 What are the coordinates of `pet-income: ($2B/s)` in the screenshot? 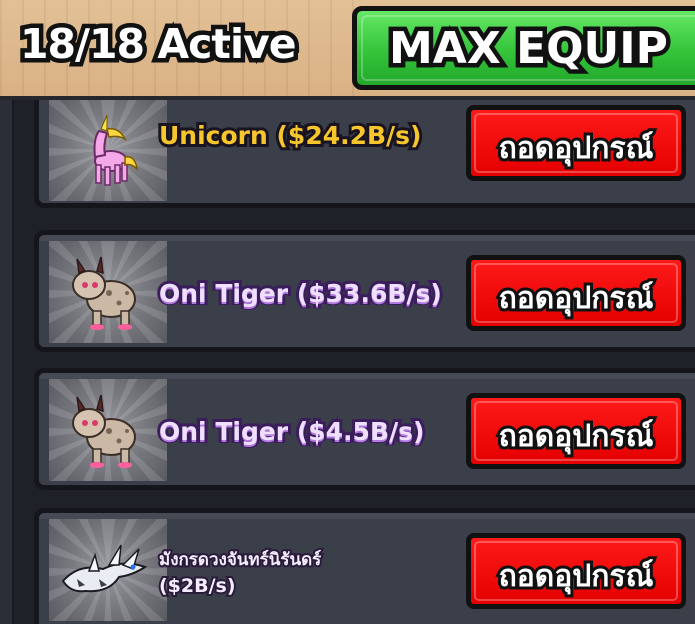 It's located at (197, 586).